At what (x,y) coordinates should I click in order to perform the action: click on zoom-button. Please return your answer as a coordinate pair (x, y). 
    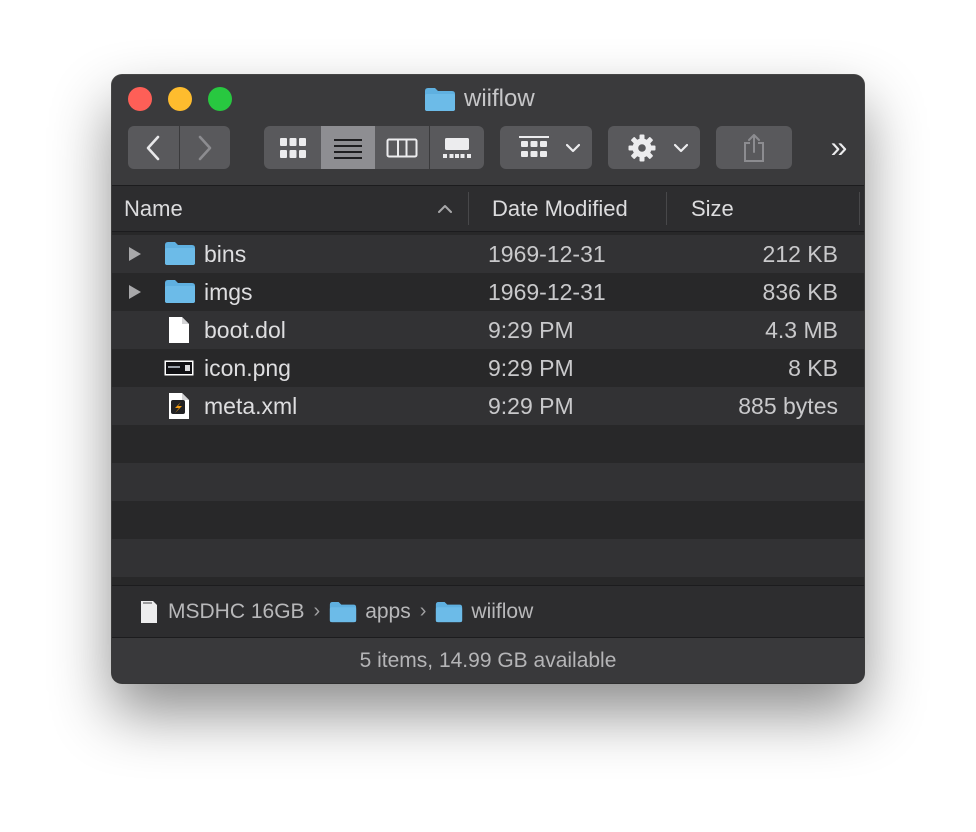
    Looking at the image, I should click on (220, 99).